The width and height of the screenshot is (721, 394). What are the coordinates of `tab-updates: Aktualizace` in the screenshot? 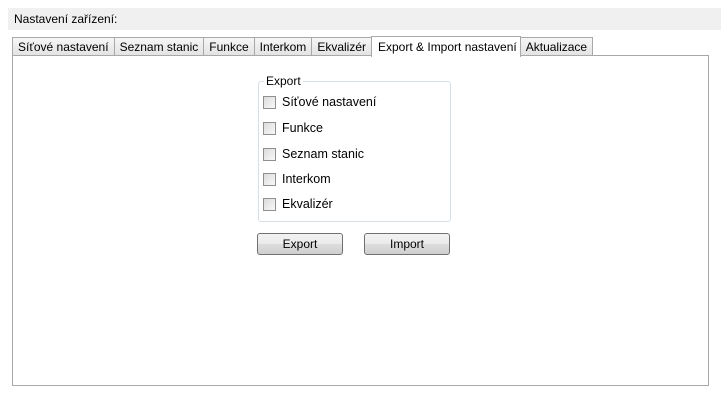 It's located at (556, 46).